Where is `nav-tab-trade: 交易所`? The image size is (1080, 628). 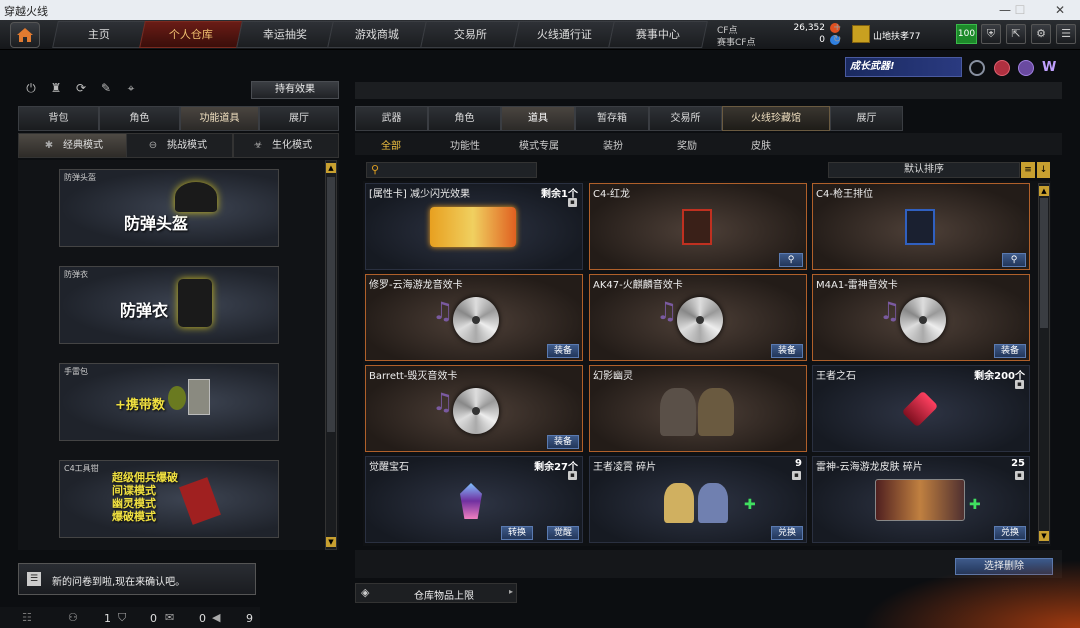
nav-tab-trade: 交易所 is located at coordinates (470, 34).